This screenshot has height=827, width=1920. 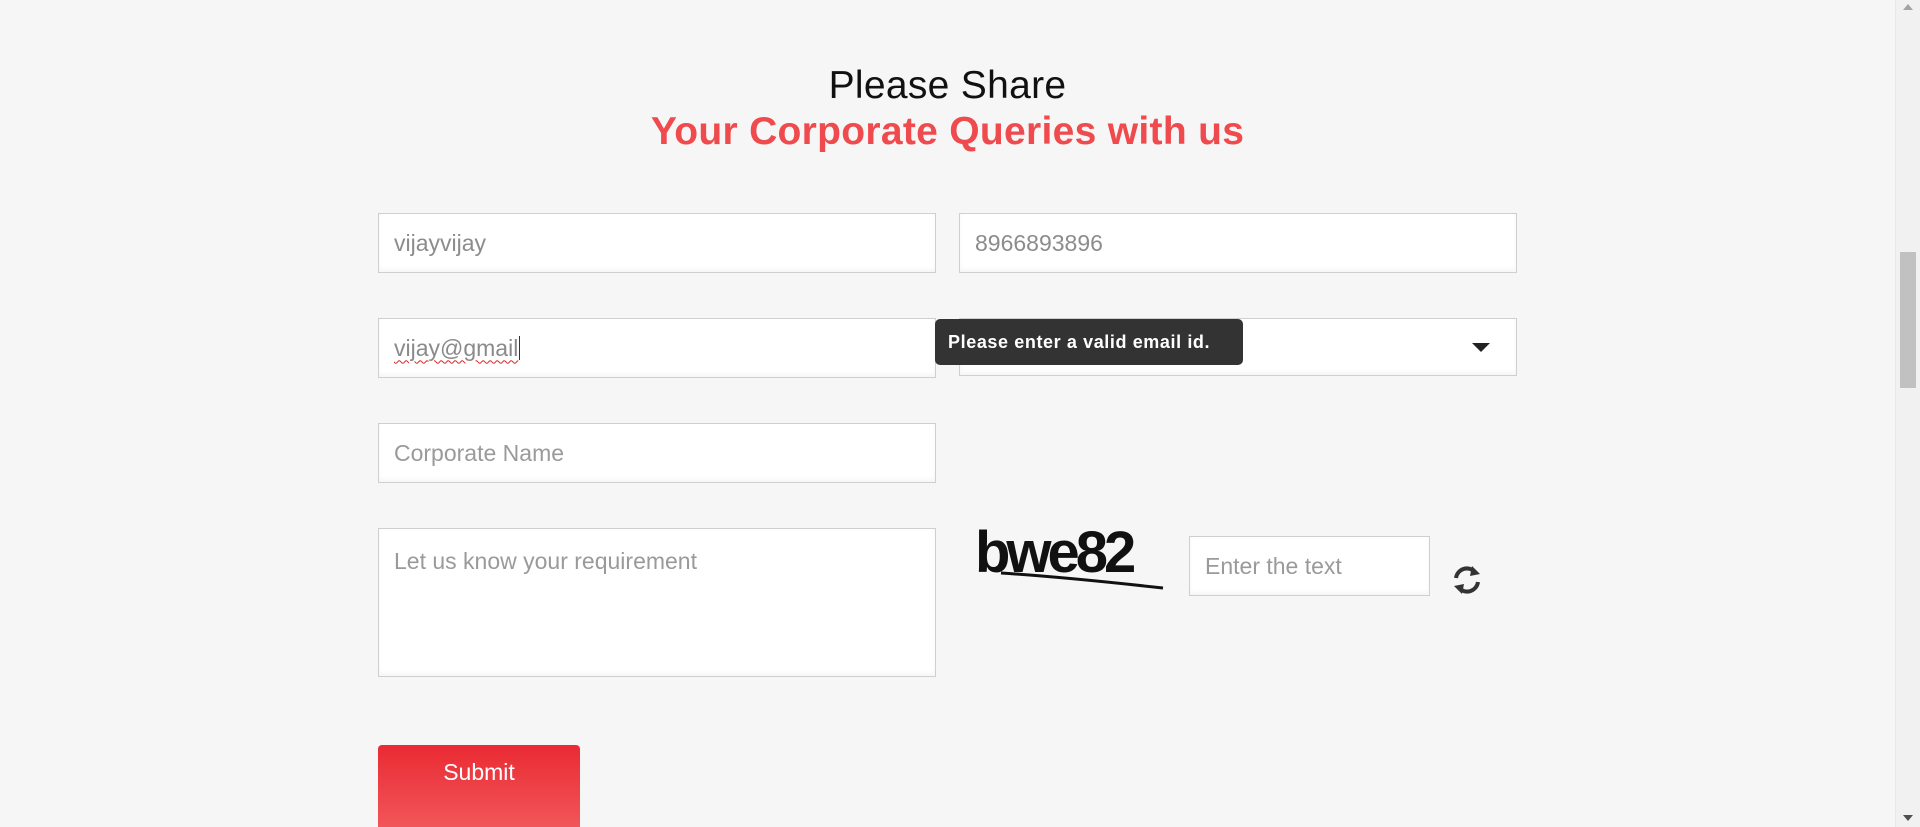 What do you see at coordinates (1908, 818) in the screenshot?
I see `scroll-down-icon` at bounding box center [1908, 818].